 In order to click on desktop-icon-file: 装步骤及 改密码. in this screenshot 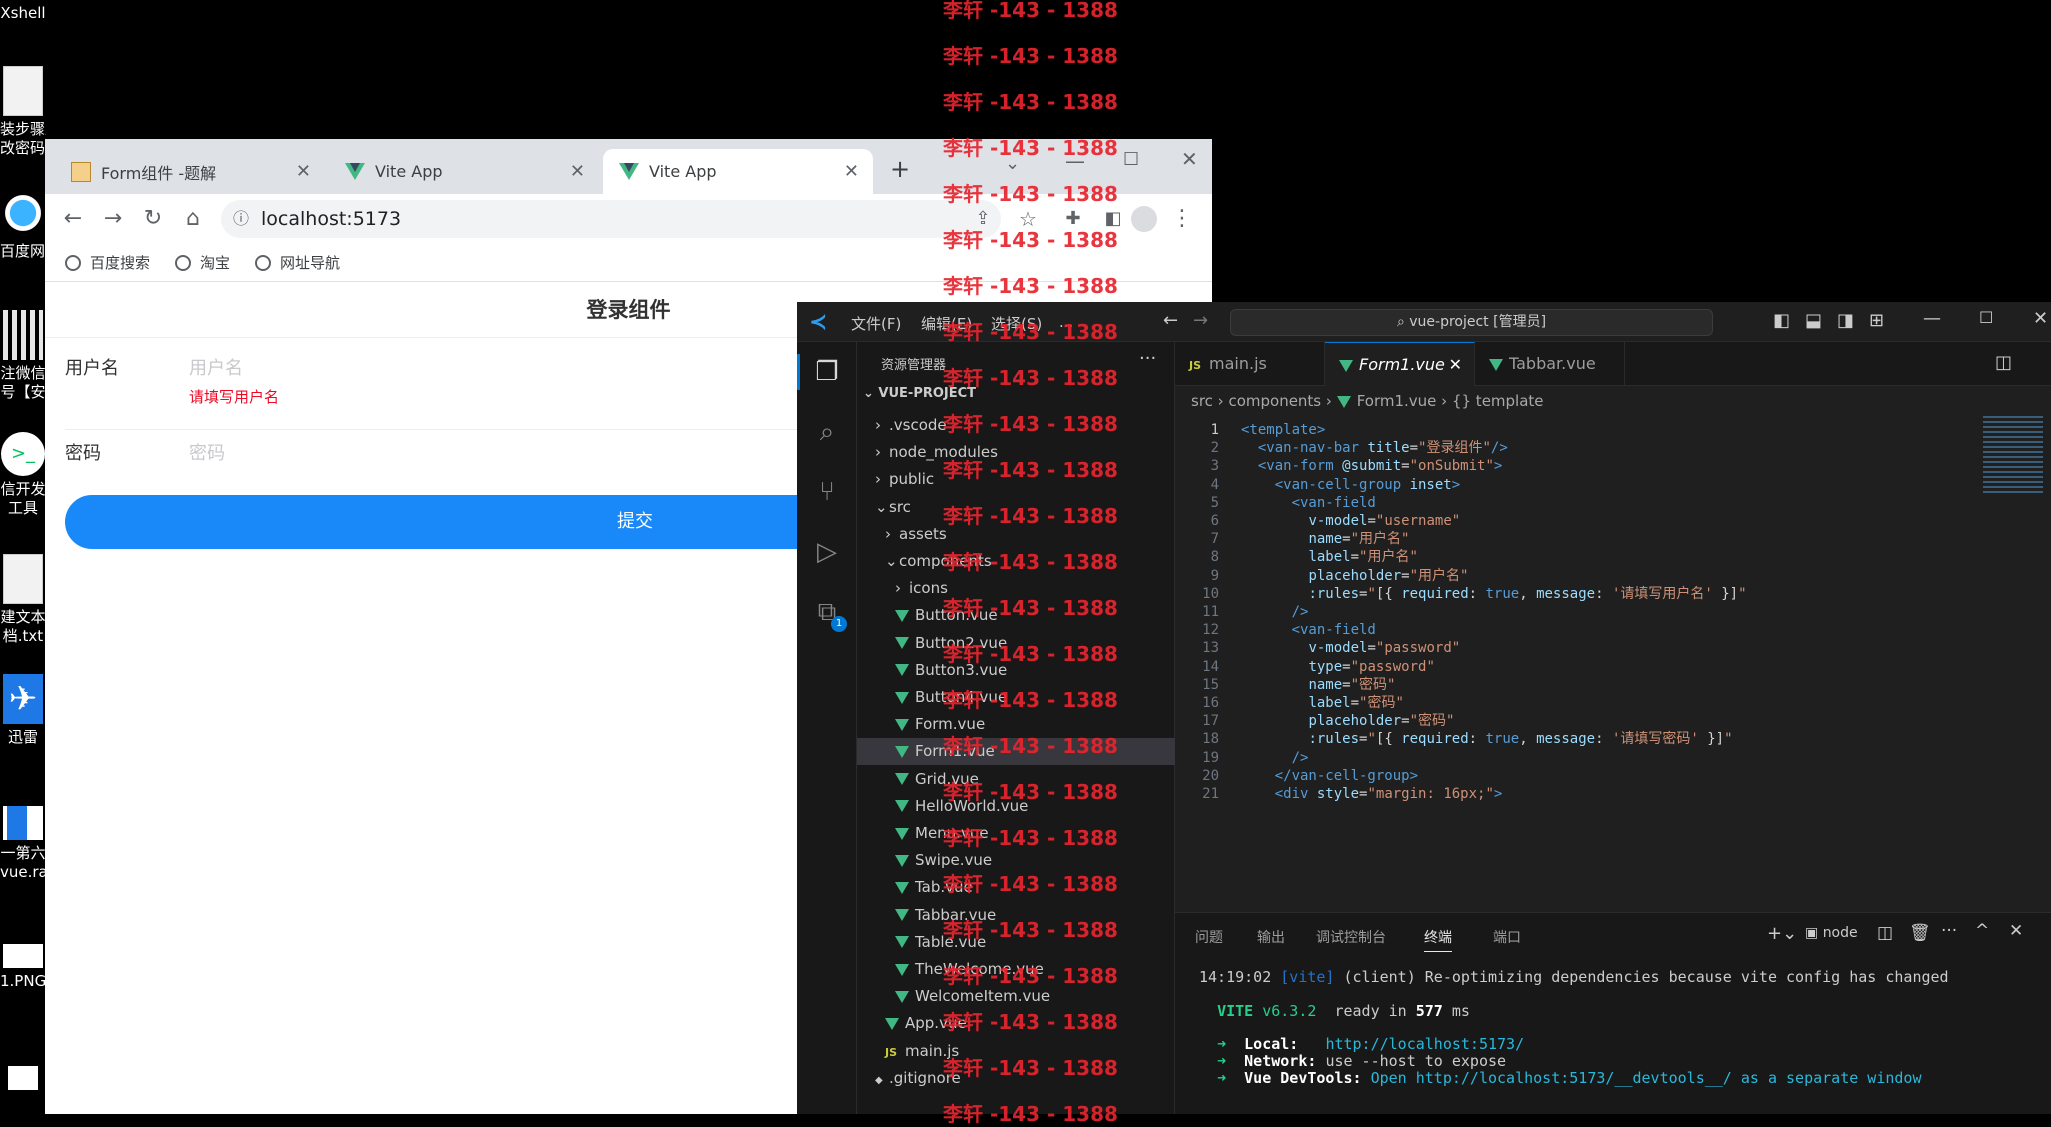, I will do `click(23, 112)`.